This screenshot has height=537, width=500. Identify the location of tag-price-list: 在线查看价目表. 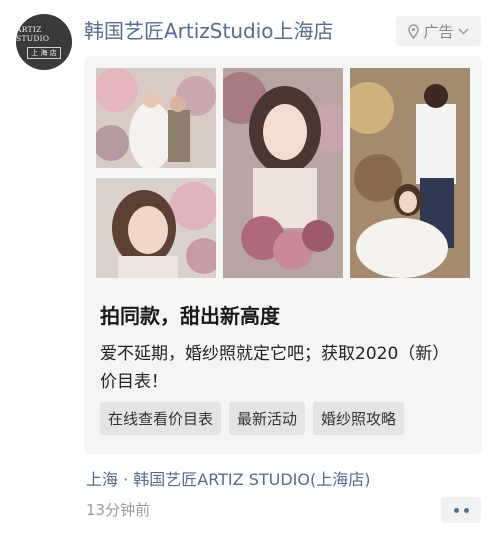
(161, 418).